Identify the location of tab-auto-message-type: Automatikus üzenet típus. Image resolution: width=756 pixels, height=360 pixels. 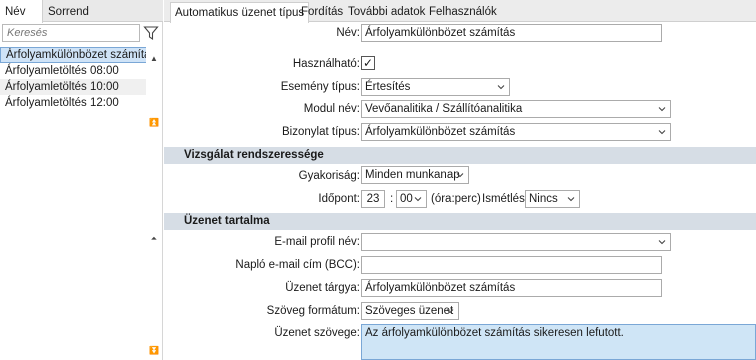
(240, 12).